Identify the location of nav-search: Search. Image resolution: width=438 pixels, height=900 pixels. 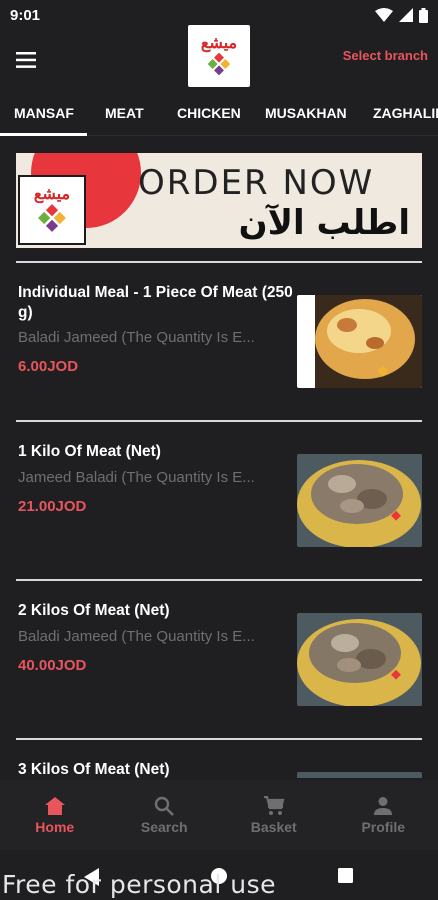
(165, 815).